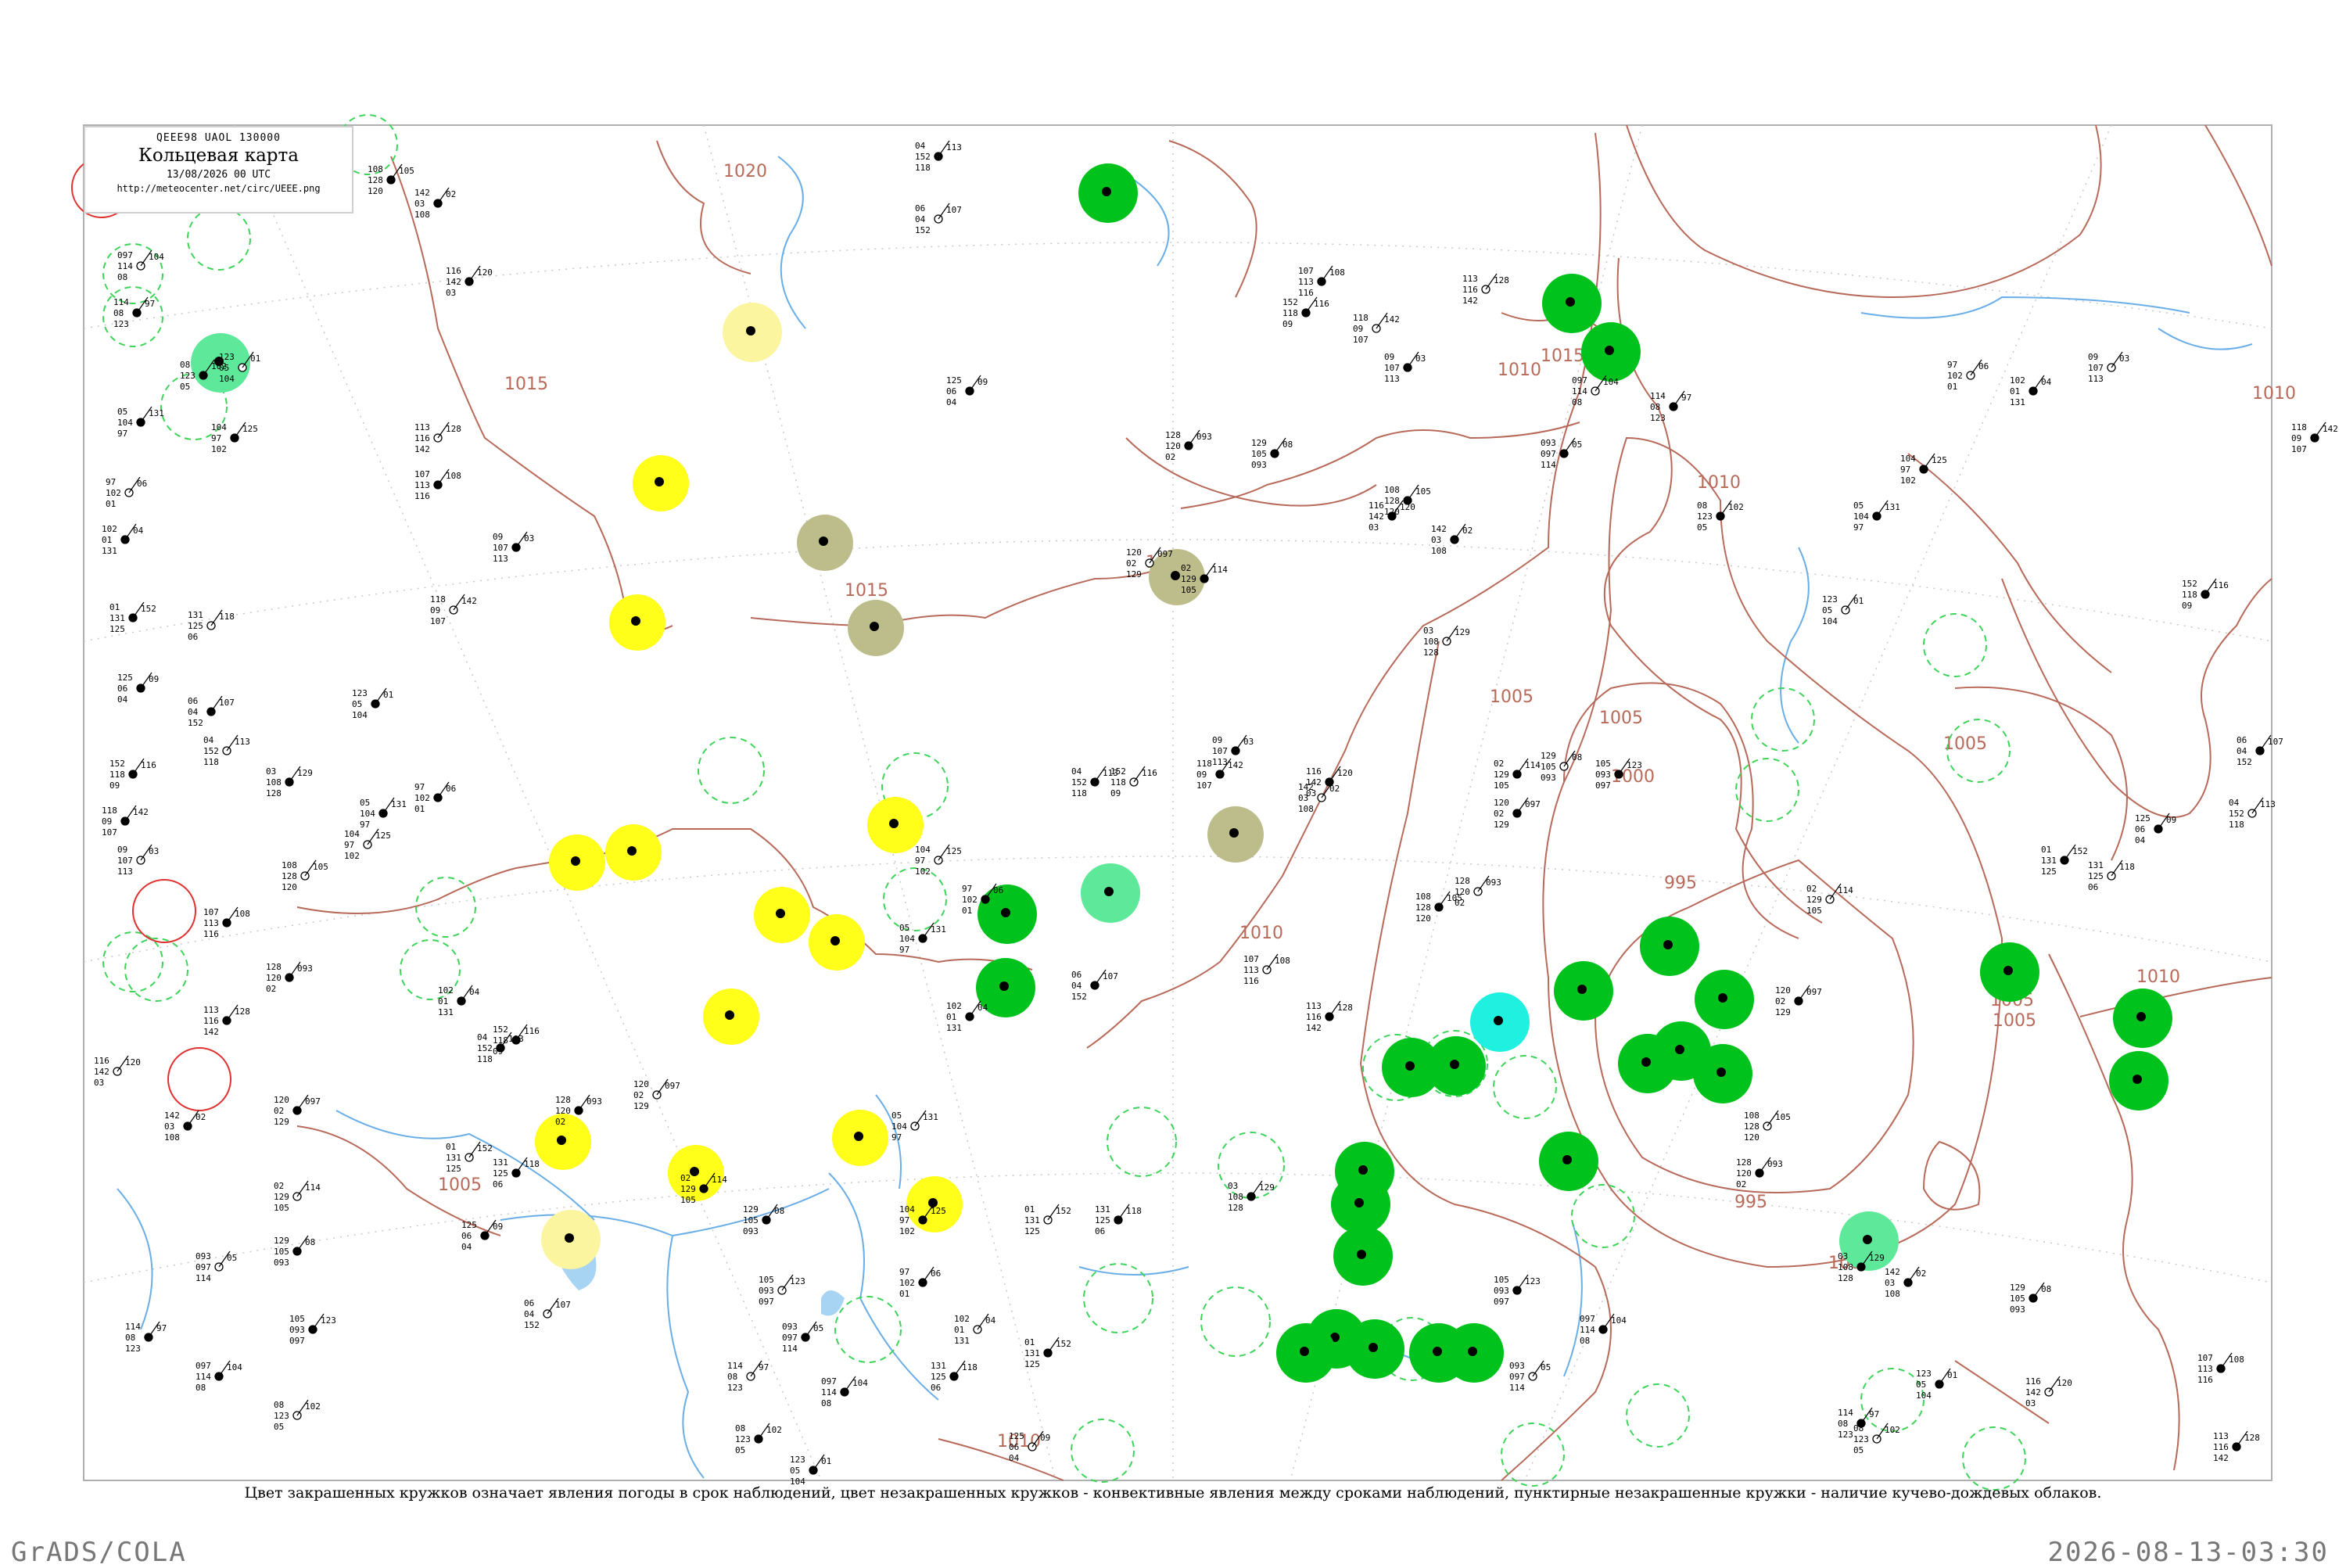  Describe the element at coordinates (219, 138) in the screenshot. I see `product-code: QEEE98 UAOL 130000` at that location.